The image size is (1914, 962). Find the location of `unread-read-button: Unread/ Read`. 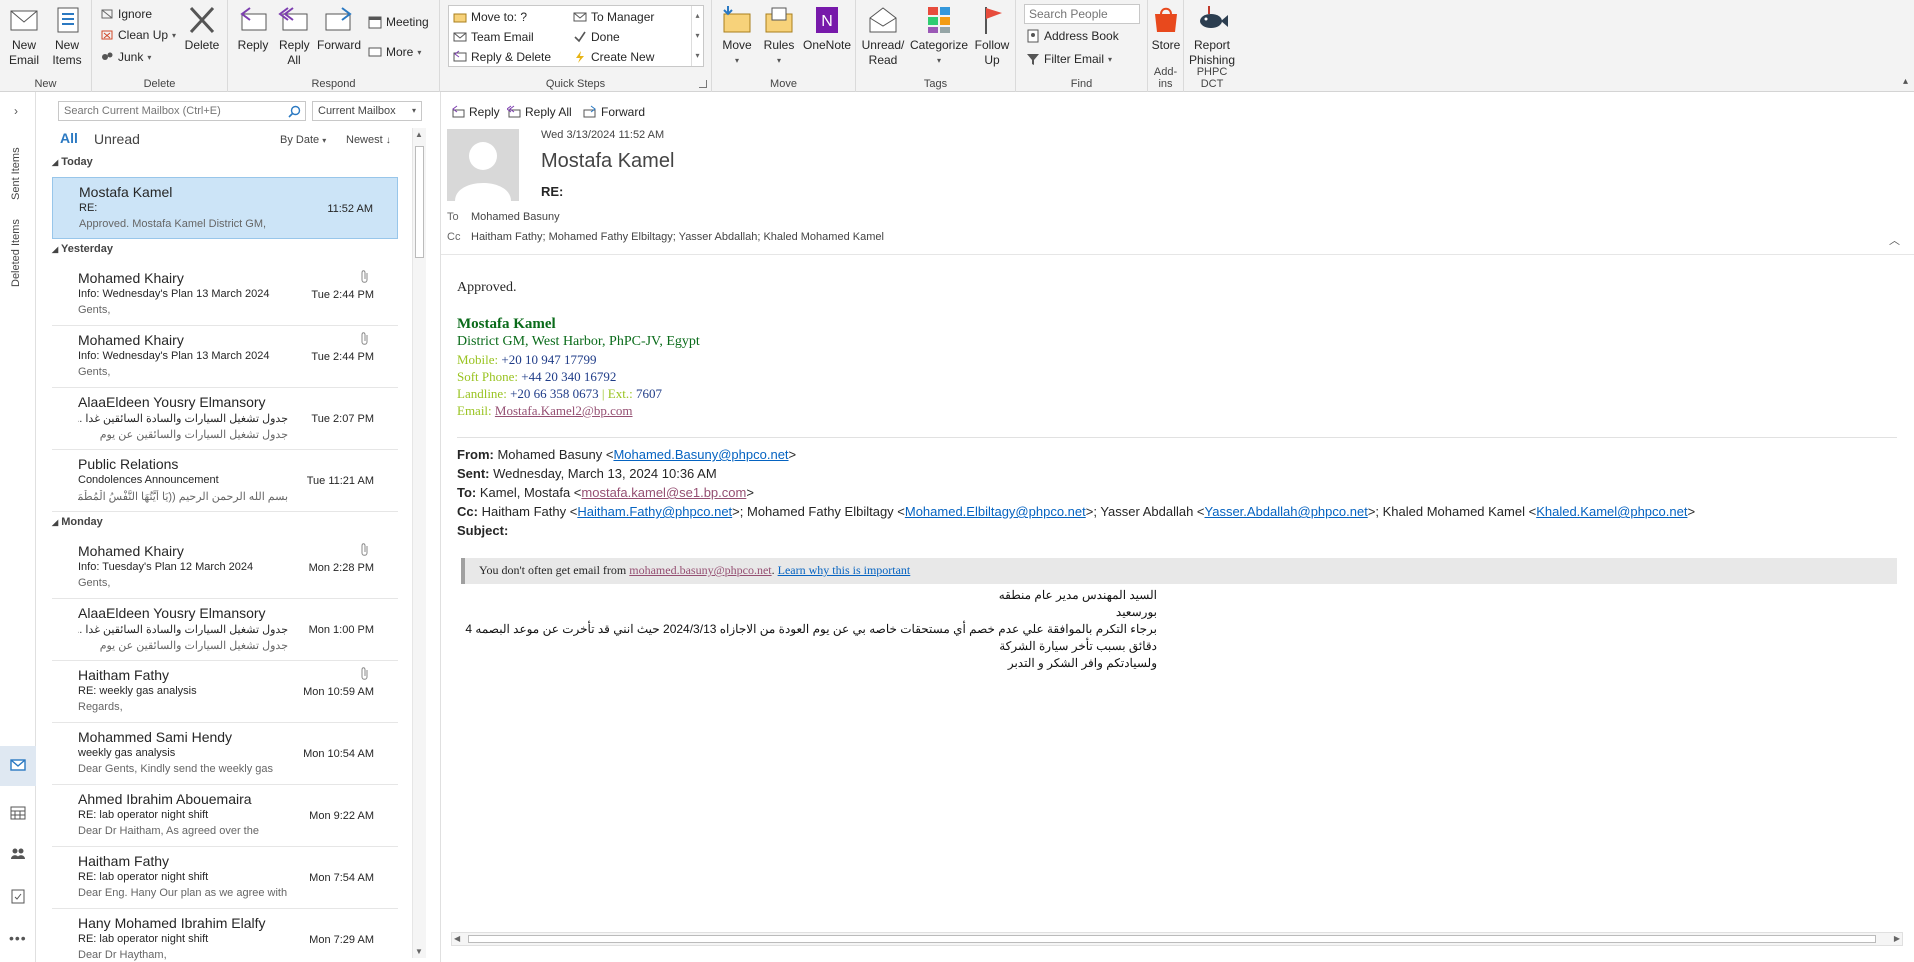

unread-read-button: Unread/ Read is located at coordinates (883, 36).